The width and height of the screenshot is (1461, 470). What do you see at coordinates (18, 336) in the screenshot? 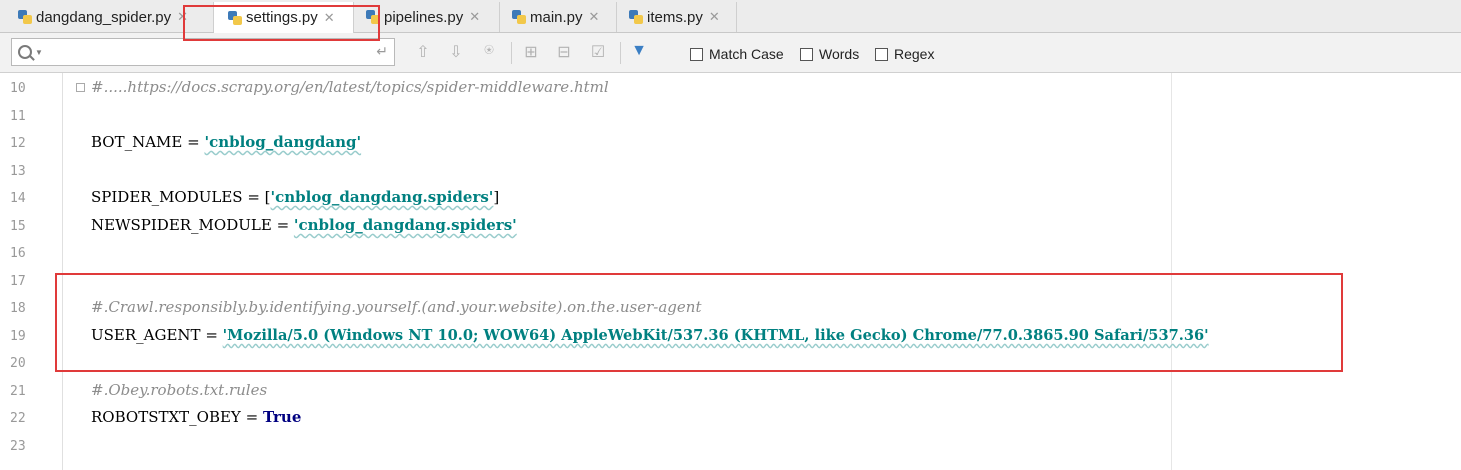
I see `line-number: 19` at bounding box center [18, 336].